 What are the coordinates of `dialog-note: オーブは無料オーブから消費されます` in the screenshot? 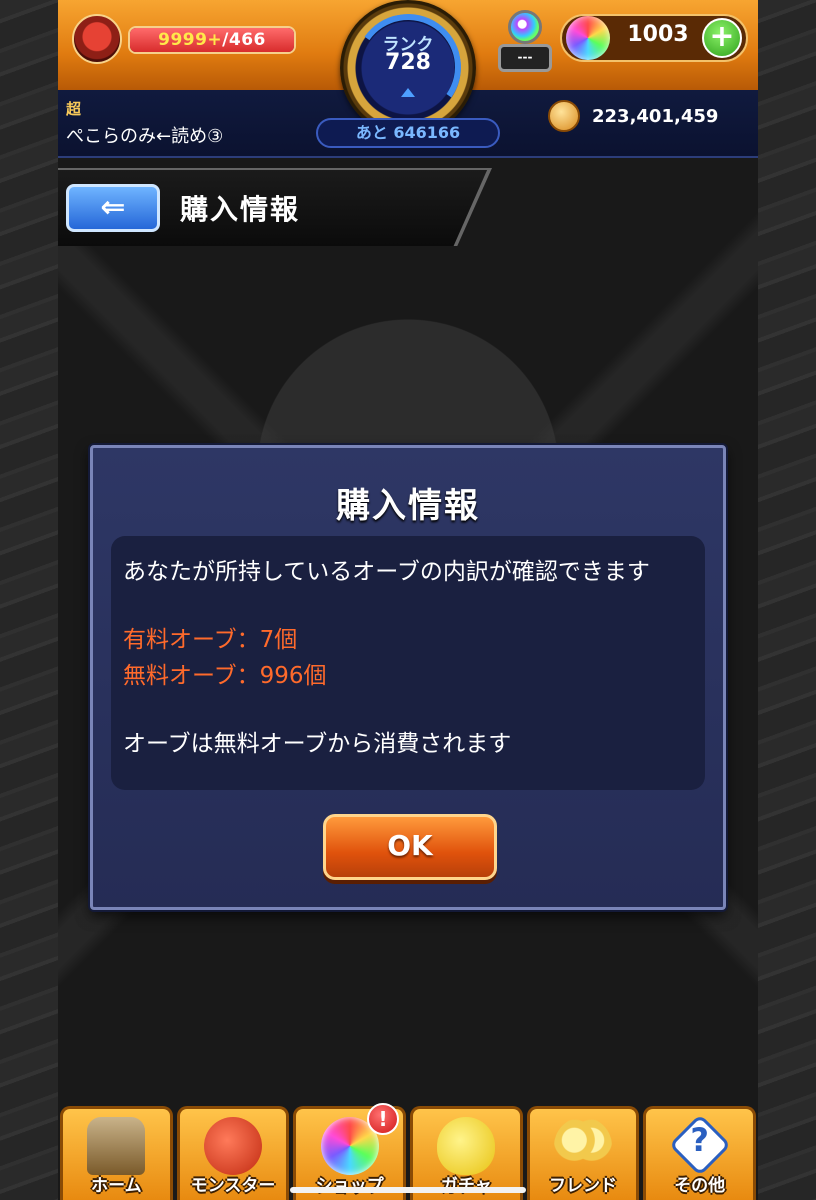 It's located at (317, 744).